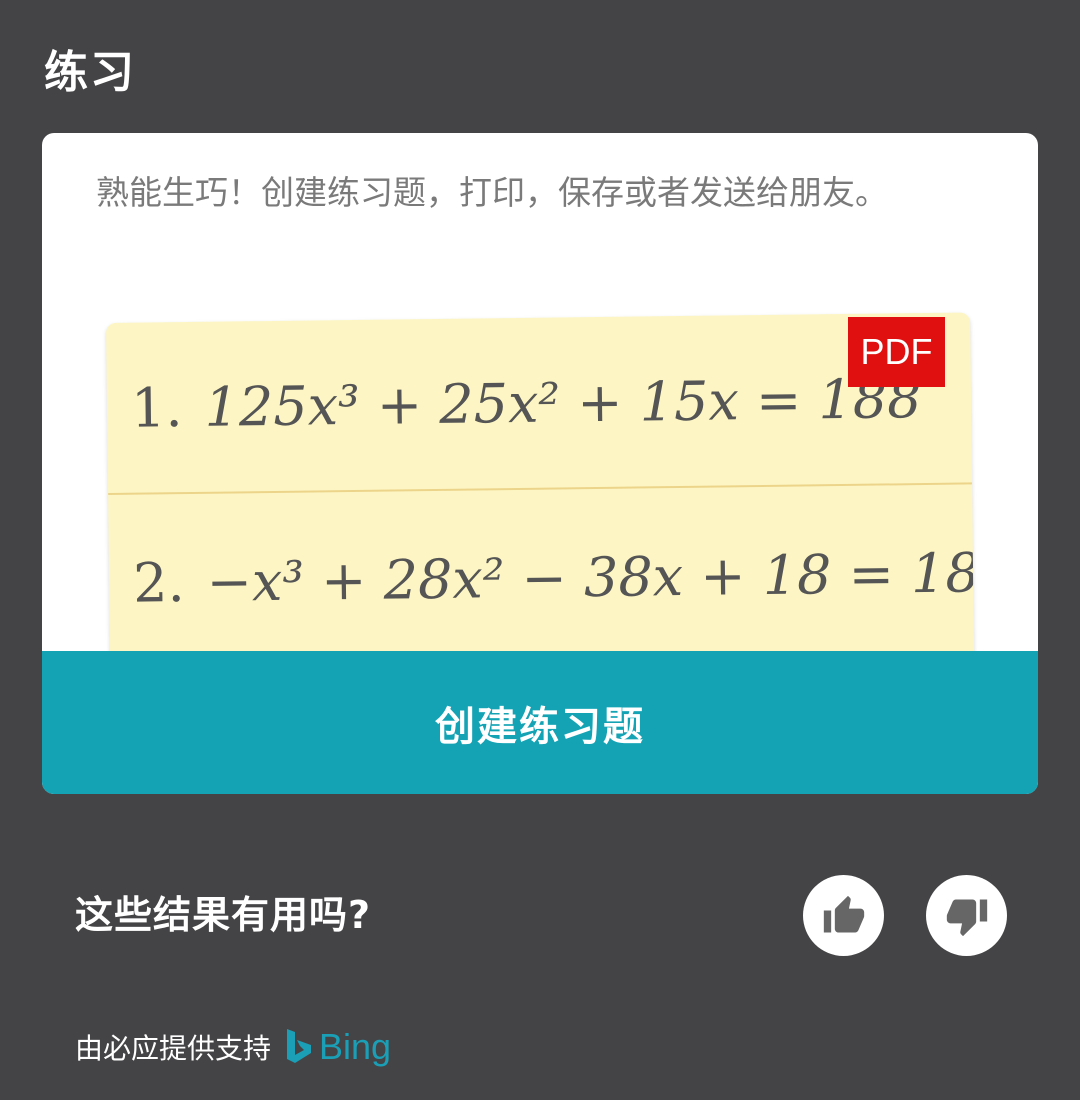 The width and height of the screenshot is (1080, 1100). I want to click on powered-by-footer: 由必应提供支持 Bing, so click(233, 1047).